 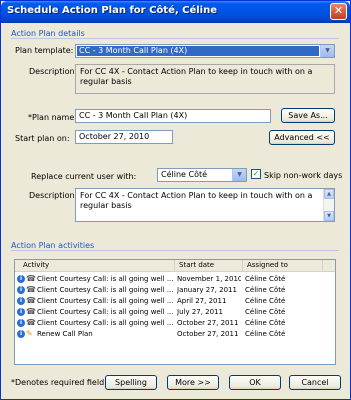 I want to click on start-date-cell: January 27, 2011, so click(x=207, y=290).